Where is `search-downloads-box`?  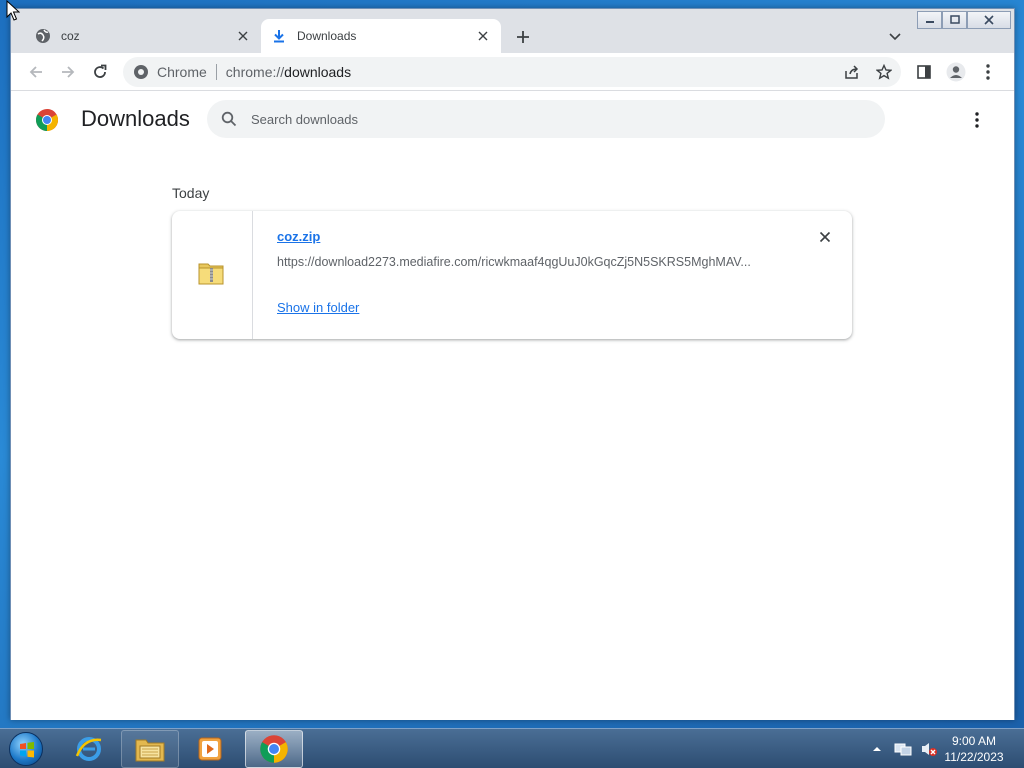 search-downloads-box is located at coordinates (546, 119).